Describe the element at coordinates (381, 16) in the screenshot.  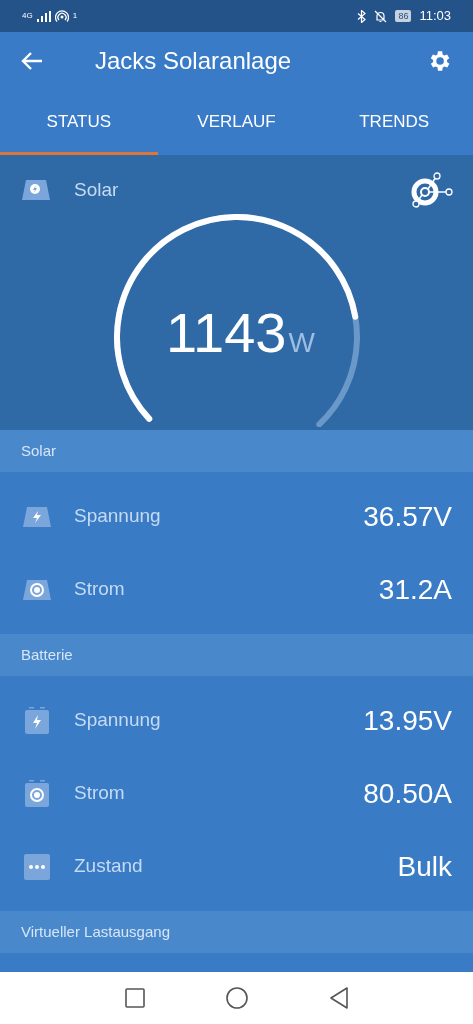
I see `bell-muted-icon` at that location.